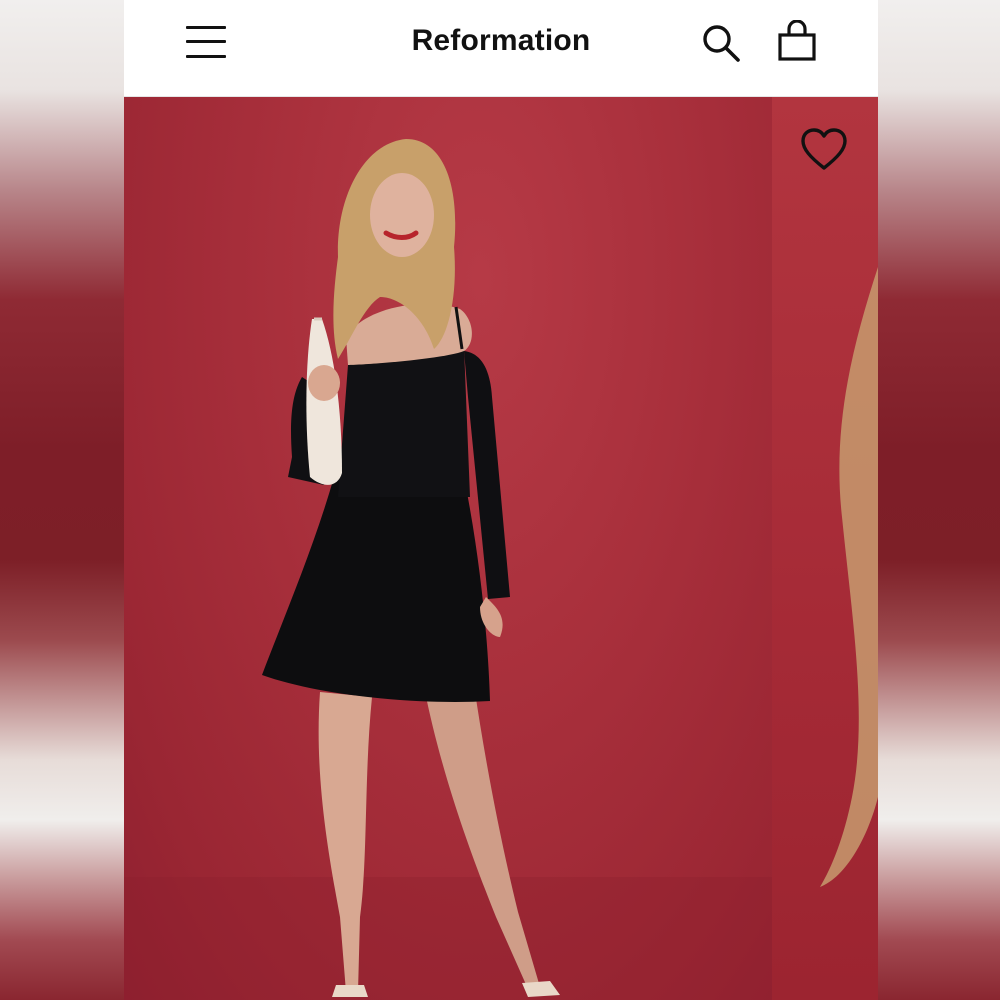 This screenshot has width=1000, height=1000. Describe the element at coordinates (62, 500) in the screenshot. I see `background-blur-left` at that location.